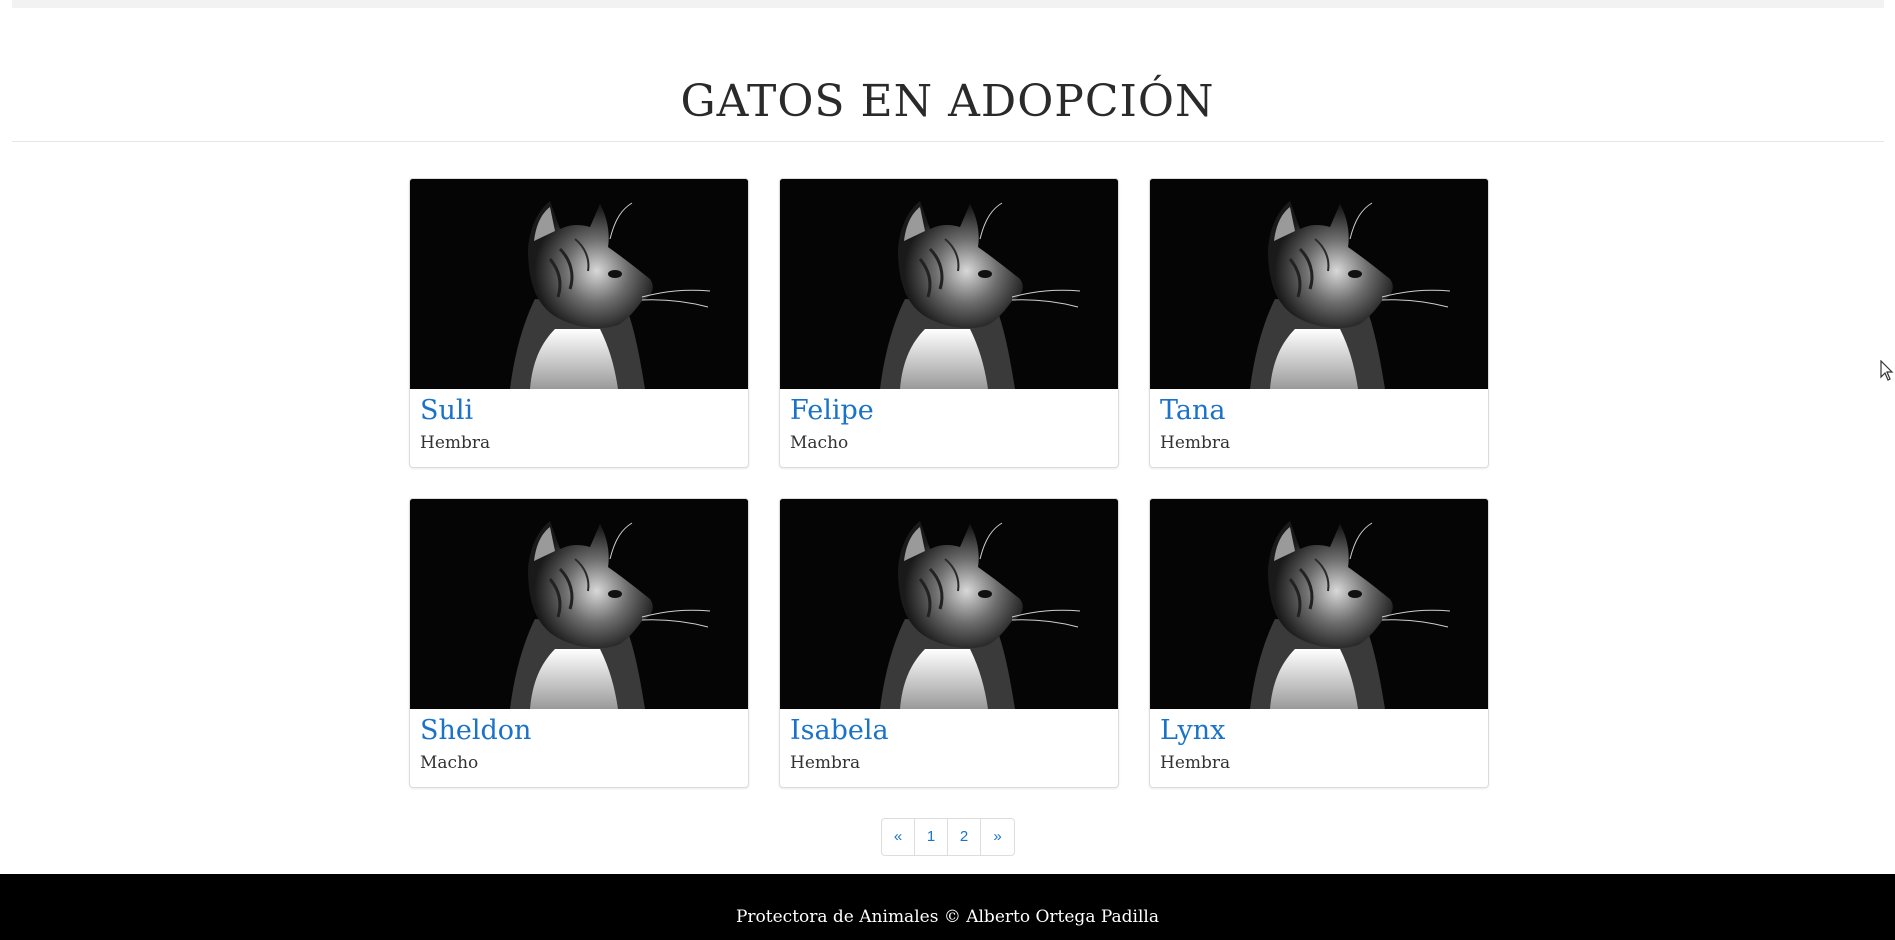 This screenshot has height=940, width=1895. I want to click on card-body: Suli Hembra, so click(579, 423).